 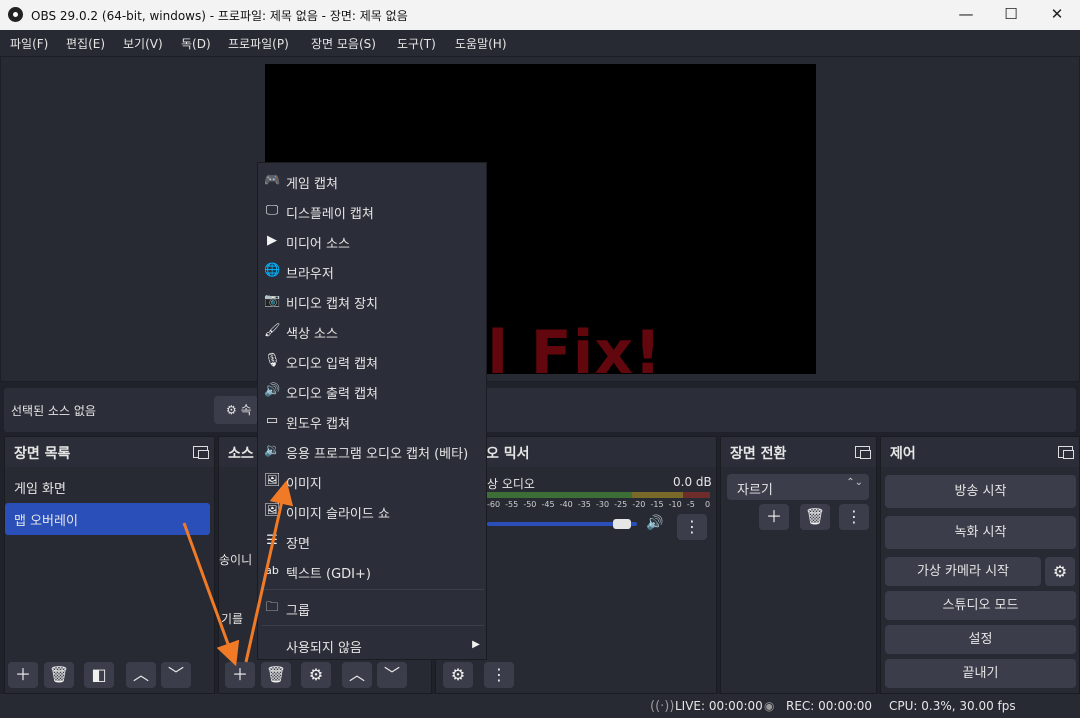 What do you see at coordinates (269, 571) in the screenshot?
I see `arrow-to-image-item` at bounding box center [269, 571].